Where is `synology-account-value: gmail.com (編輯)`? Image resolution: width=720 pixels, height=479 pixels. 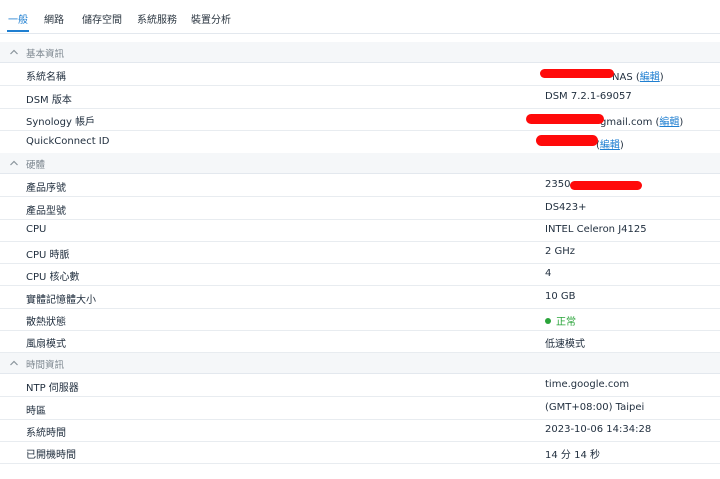
synology-account-value: gmail.com (編輯) is located at coordinates (642, 122).